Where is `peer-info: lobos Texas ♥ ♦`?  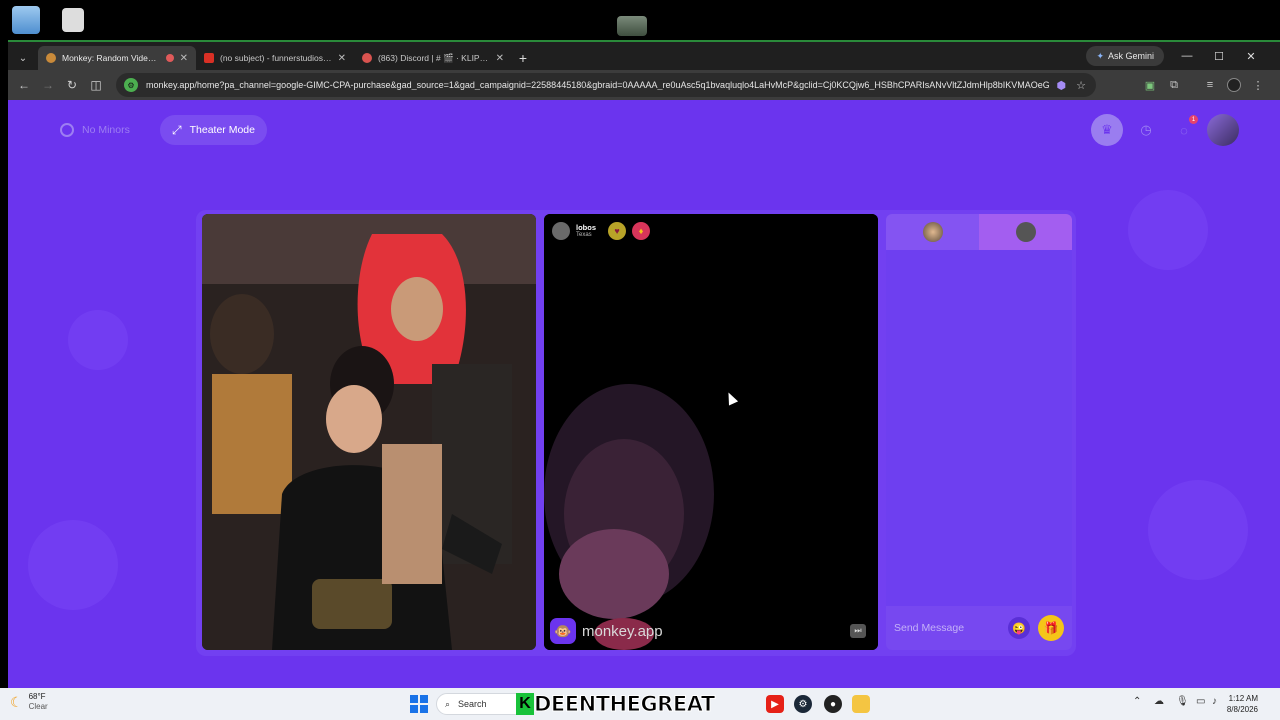 peer-info: lobos Texas ♥ ♦ is located at coordinates (601, 231).